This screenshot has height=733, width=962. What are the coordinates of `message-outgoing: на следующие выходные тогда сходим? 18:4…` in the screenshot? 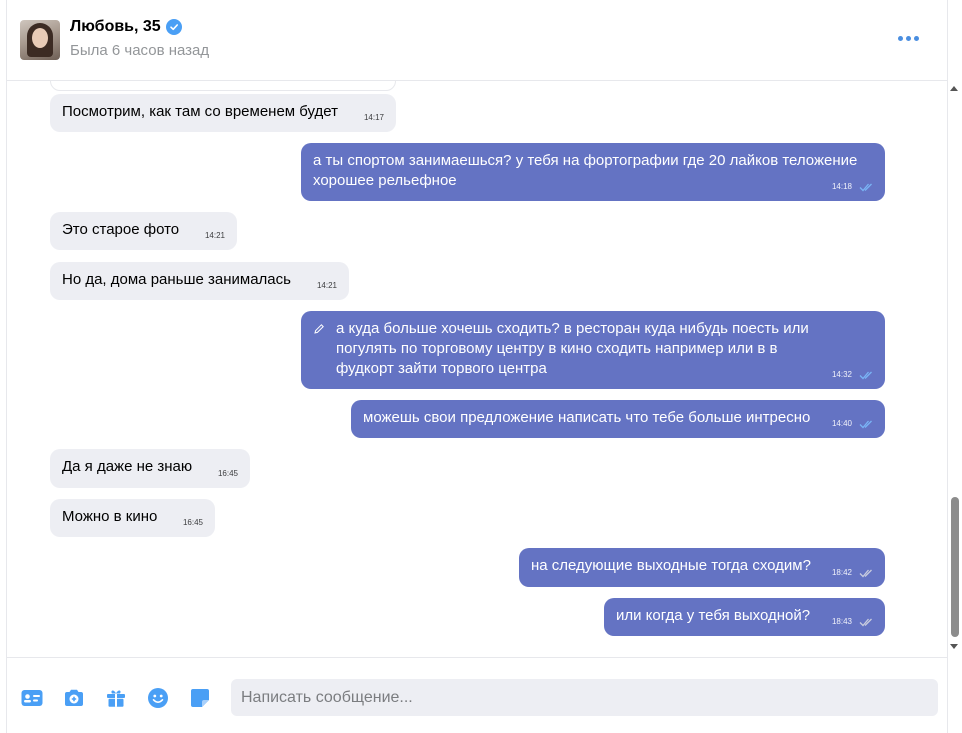 It's located at (702, 567).